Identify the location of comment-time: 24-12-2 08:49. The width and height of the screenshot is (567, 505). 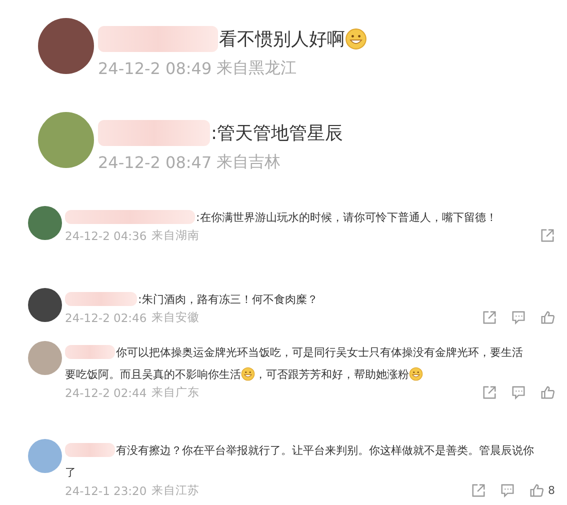
(155, 68).